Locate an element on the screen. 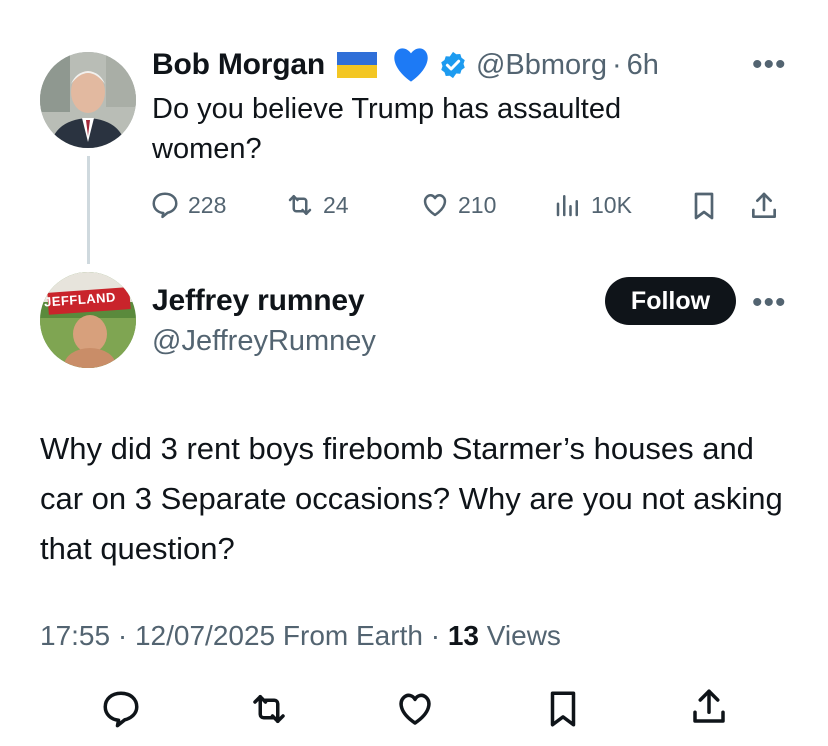 Image resolution: width=828 pixels, height=746 pixels. thread-connector-line is located at coordinates (88, 210).